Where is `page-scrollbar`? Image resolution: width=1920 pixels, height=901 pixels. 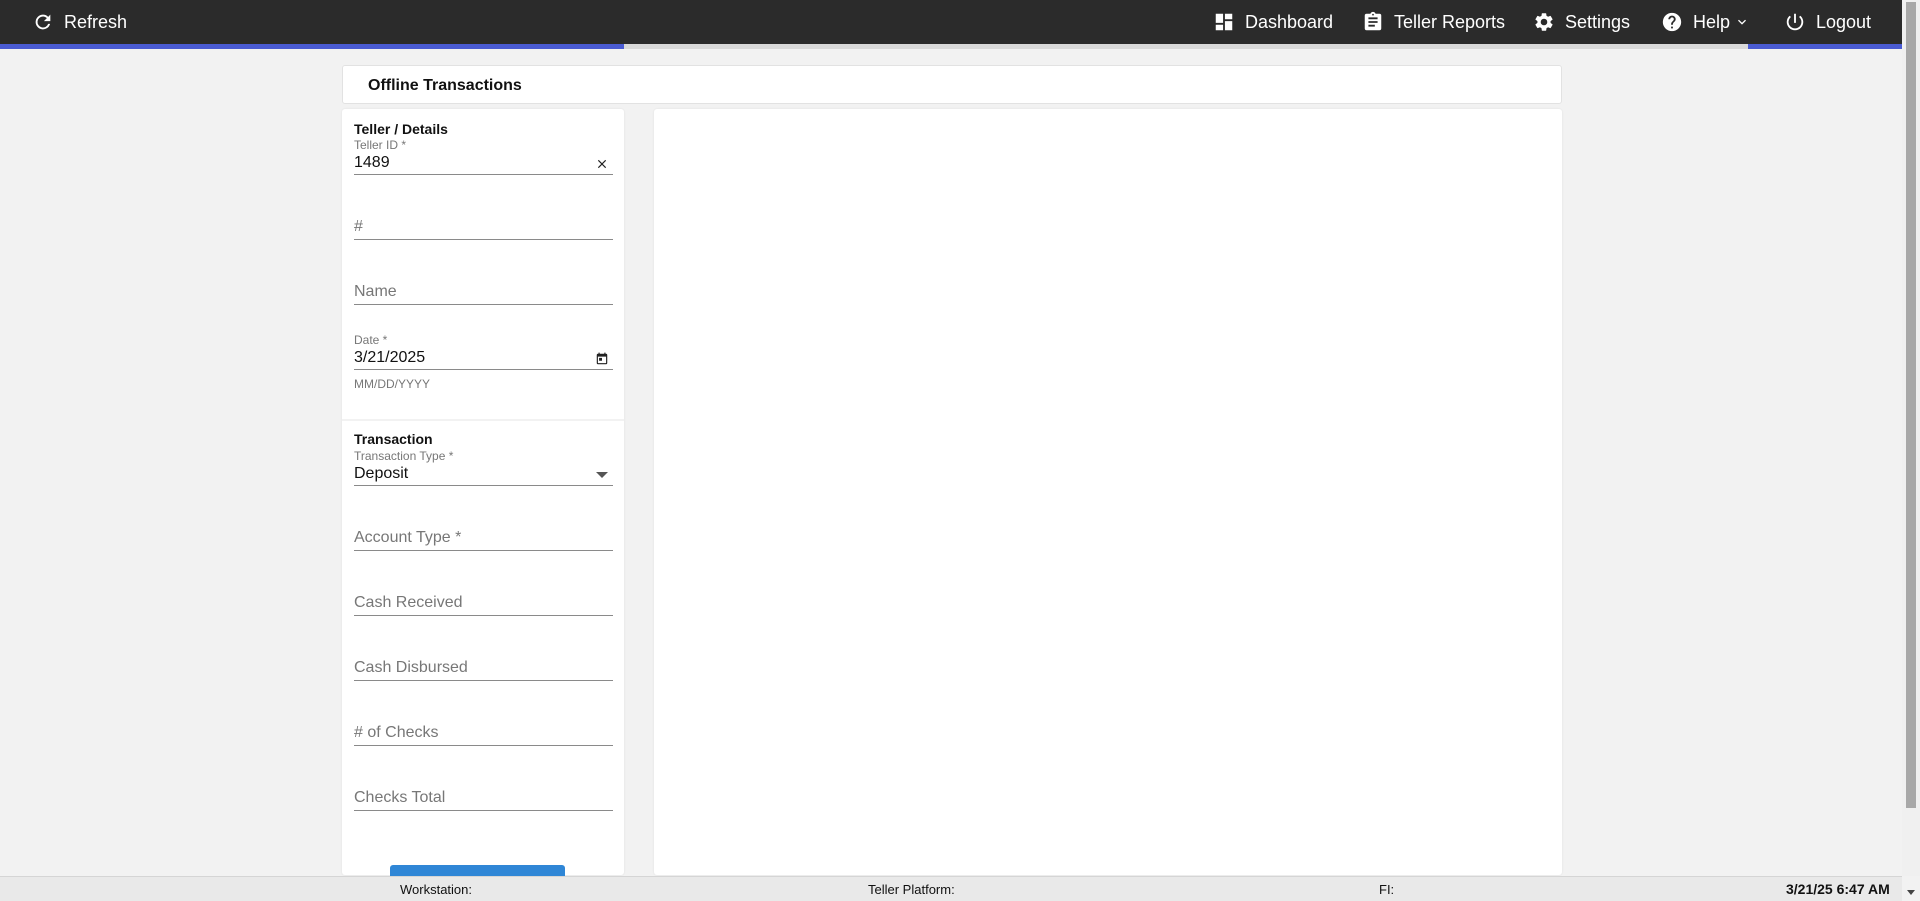
page-scrollbar is located at coordinates (1911, 438).